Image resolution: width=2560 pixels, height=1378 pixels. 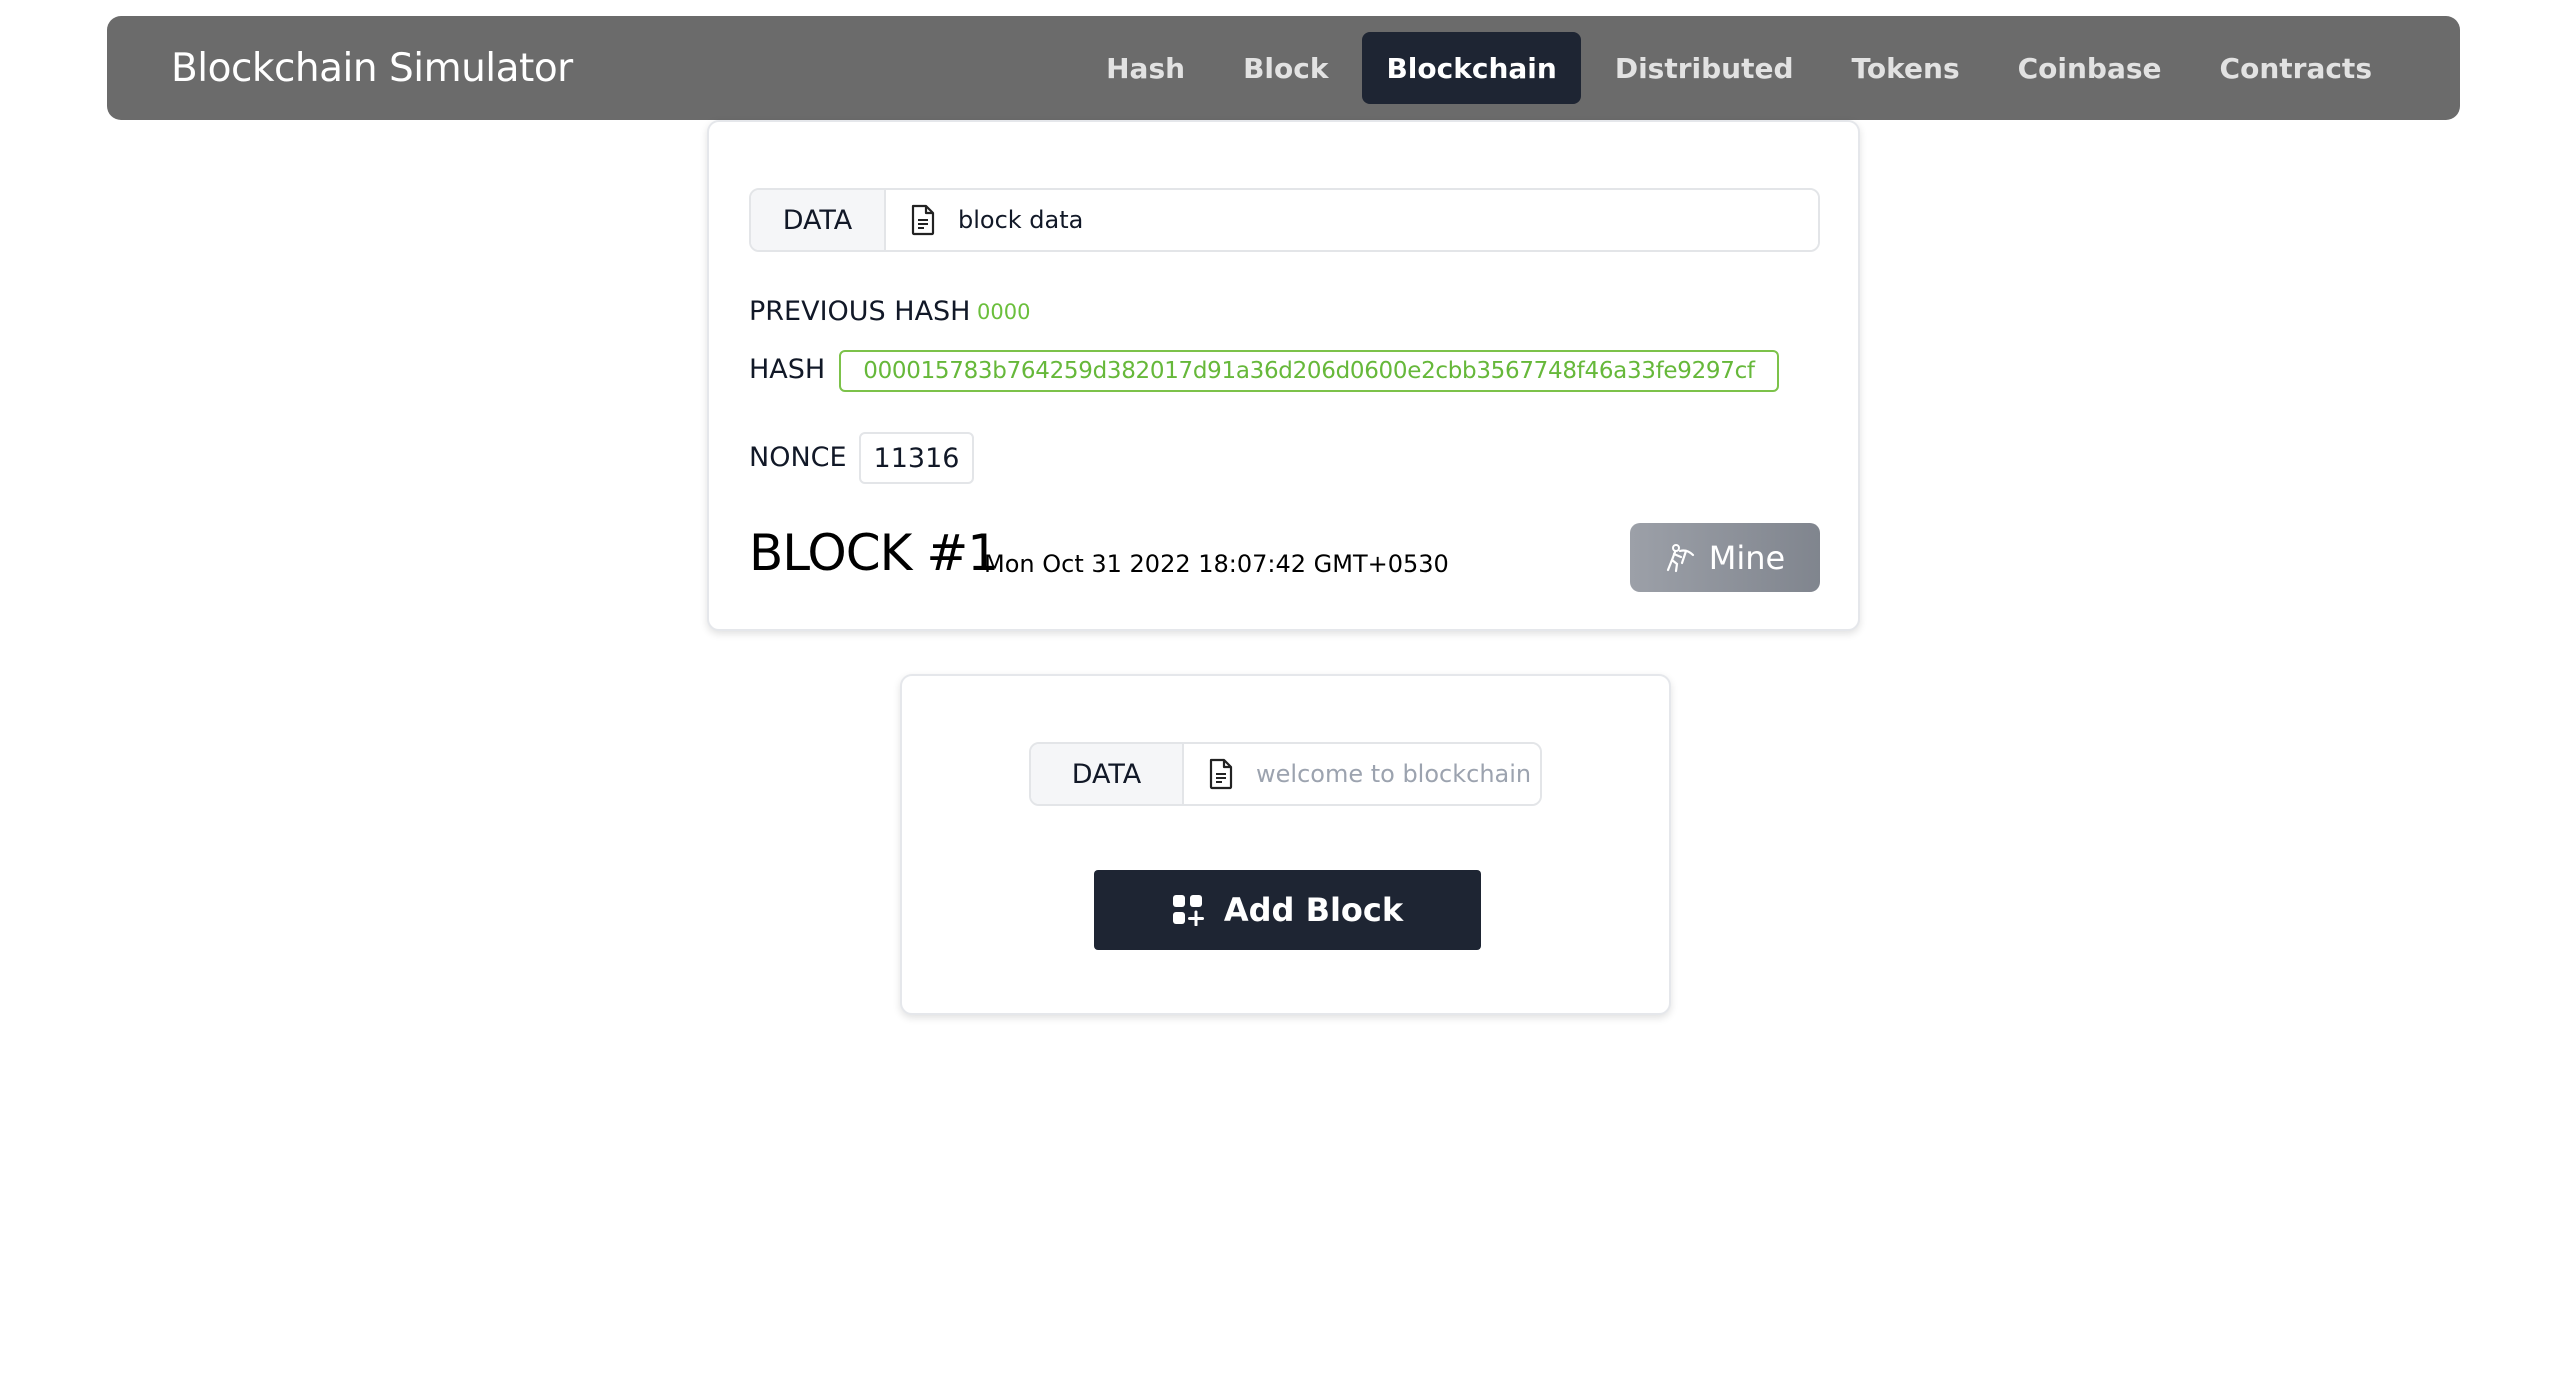 What do you see at coordinates (1004, 312) in the screenshot?
I see `previous-hash-value: 0000` at bounding box center [1004, 312].